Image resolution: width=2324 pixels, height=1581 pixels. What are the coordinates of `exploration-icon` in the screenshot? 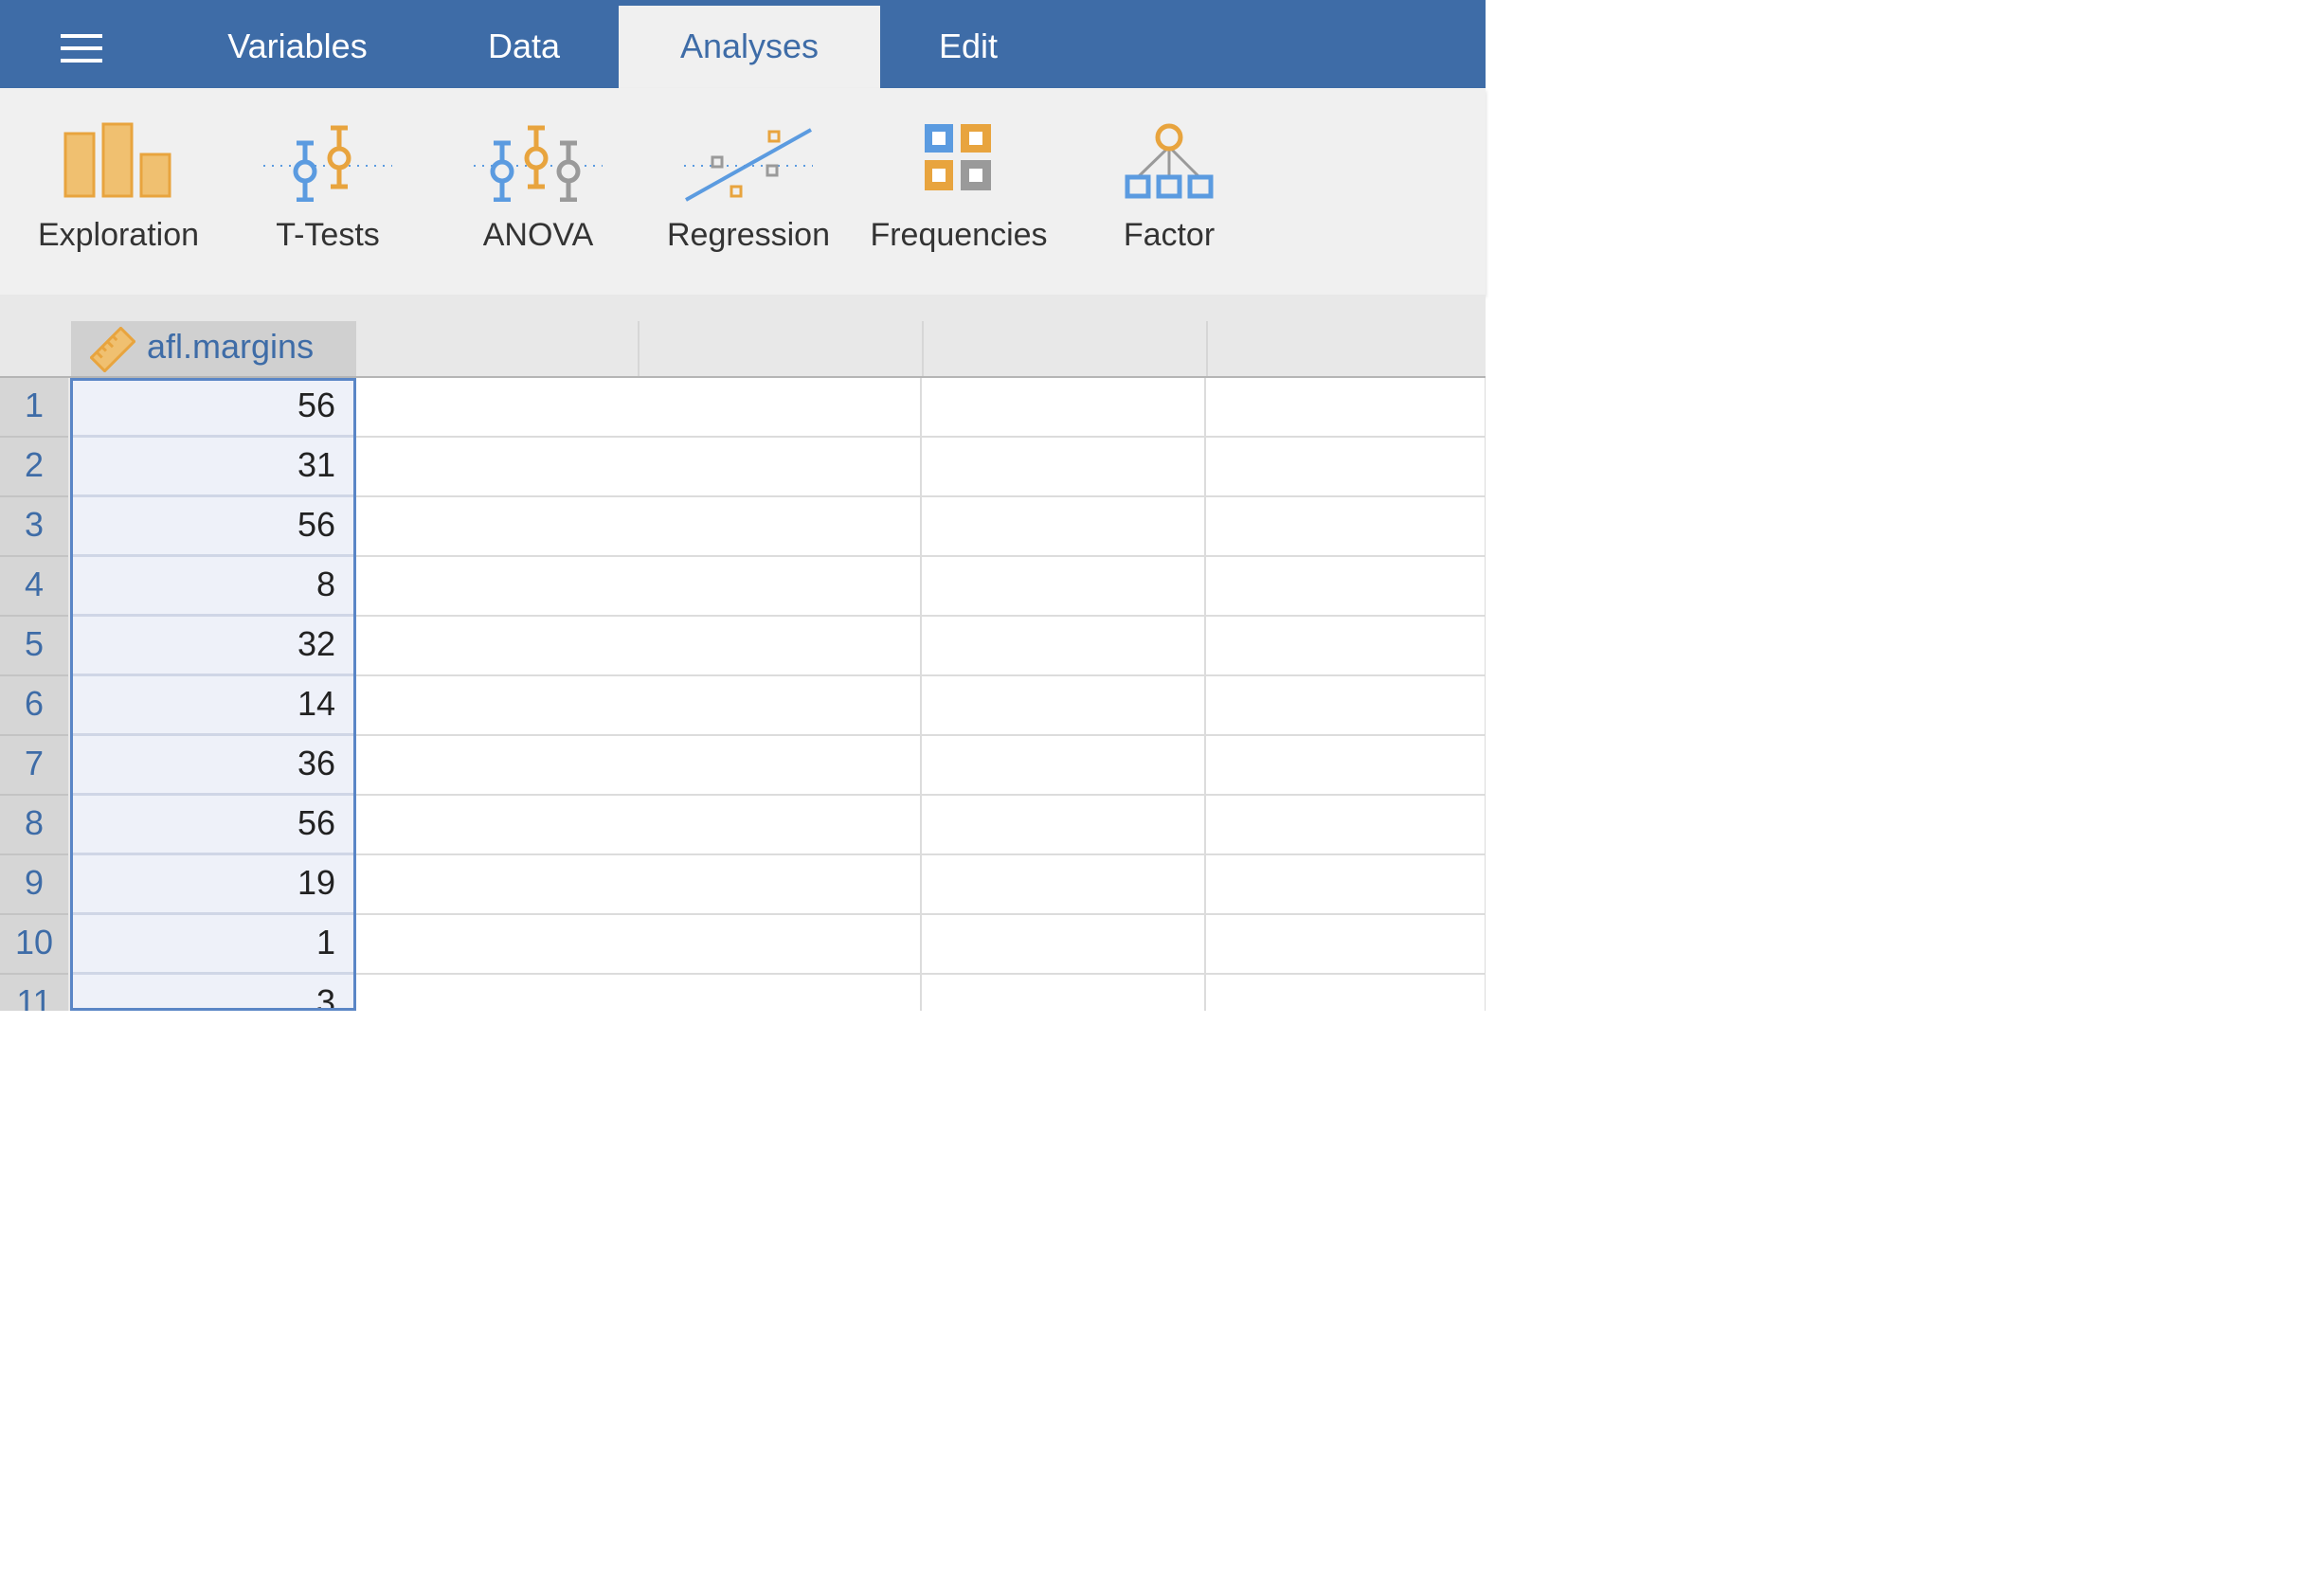 It's located at (117, 160).